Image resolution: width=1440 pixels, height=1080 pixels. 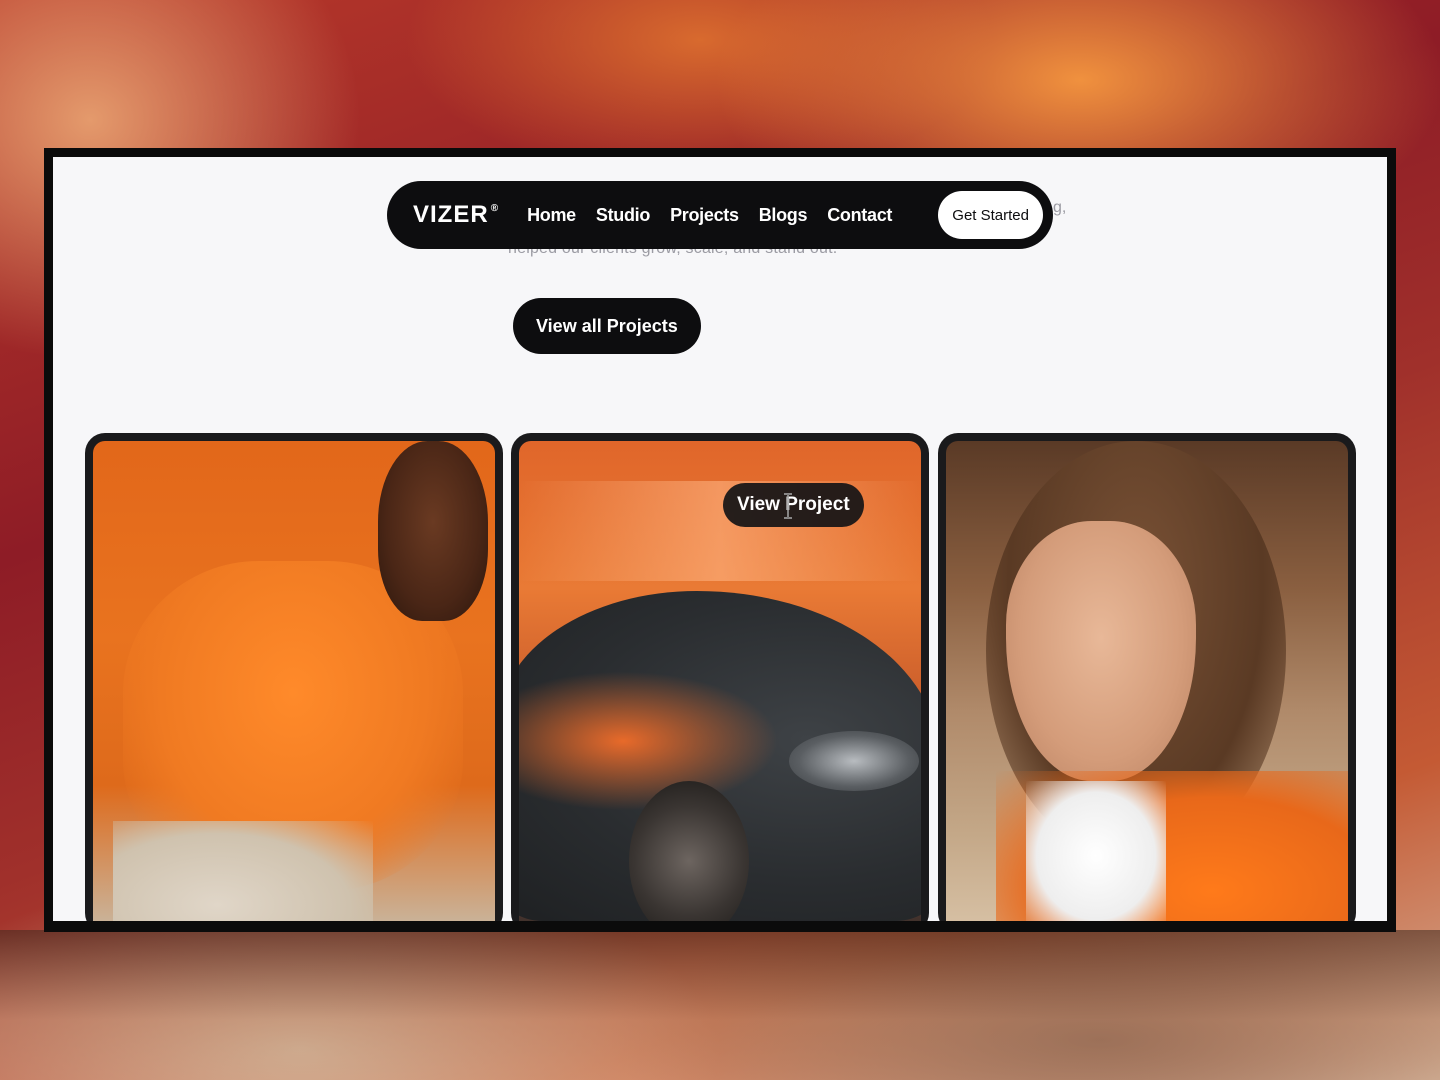 What do you see at coordinates (783, 215) in the screenshot?
I see `nav-item-blogs: Blogs` at bounding box center [783, 215].